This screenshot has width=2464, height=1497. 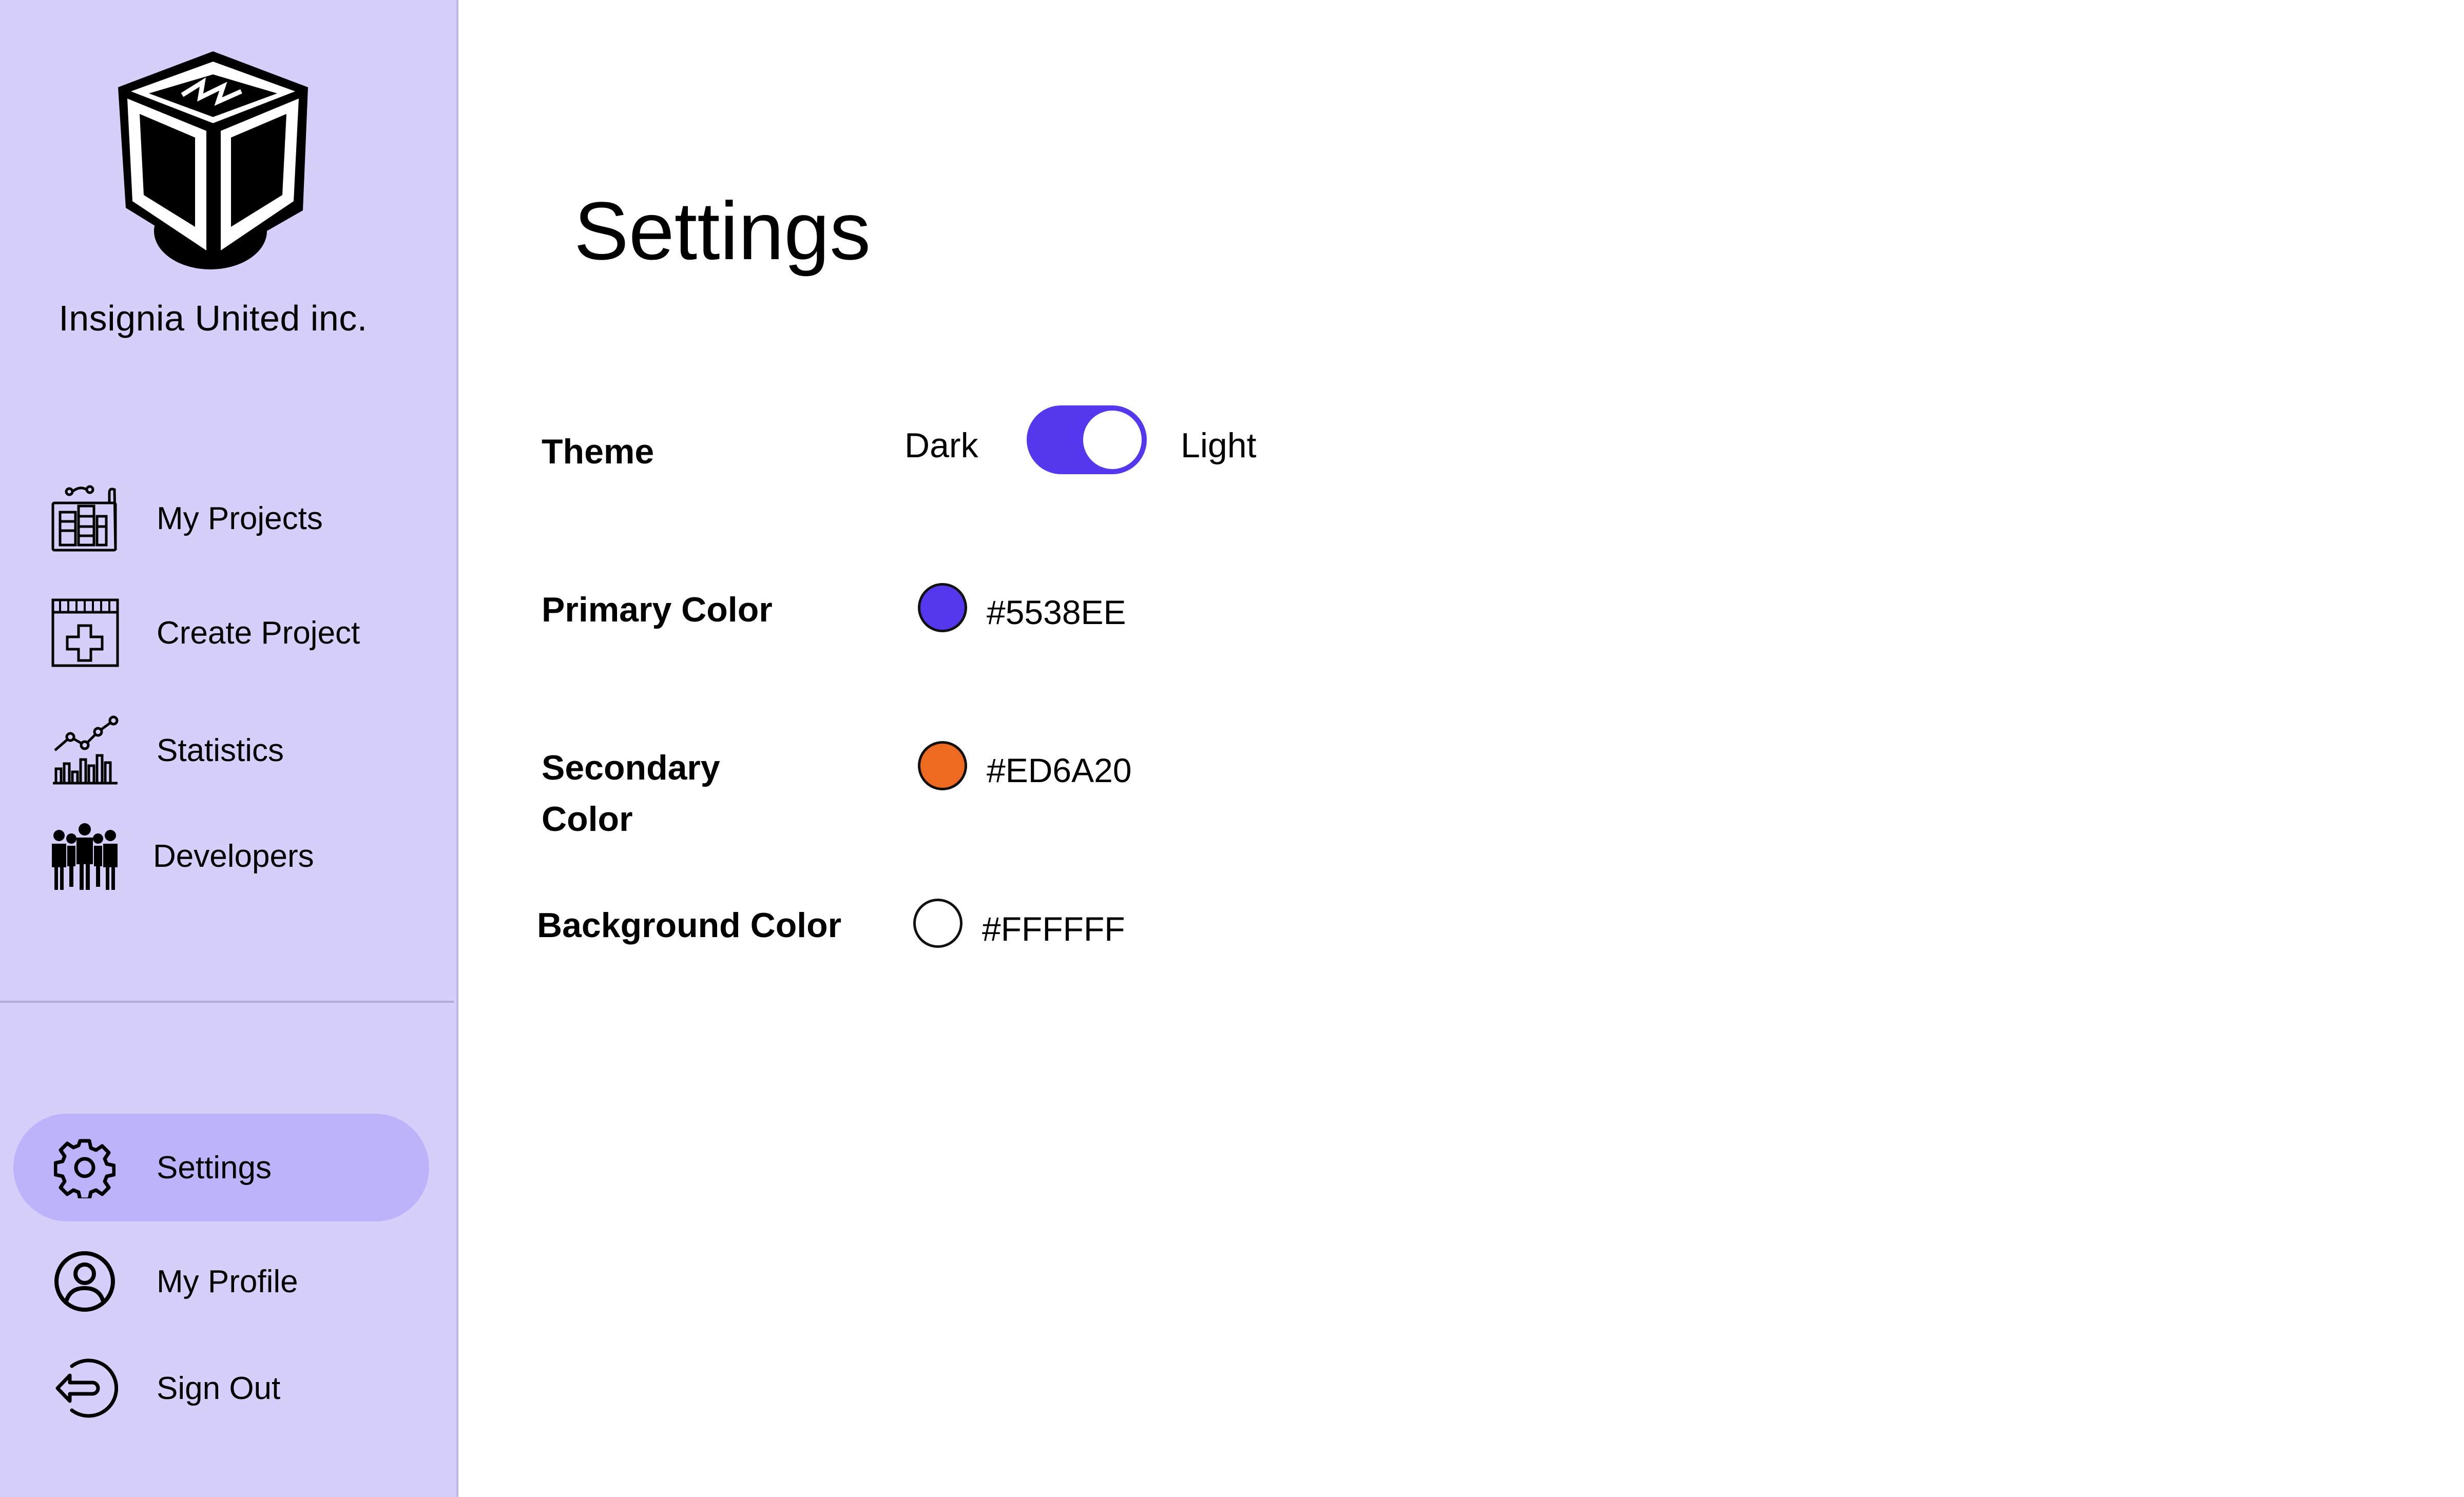 What do you see at coordinates (213, 318) in the screenshot?
I see `company-name: Insignia United inc.` at bounding box center [213, 318].